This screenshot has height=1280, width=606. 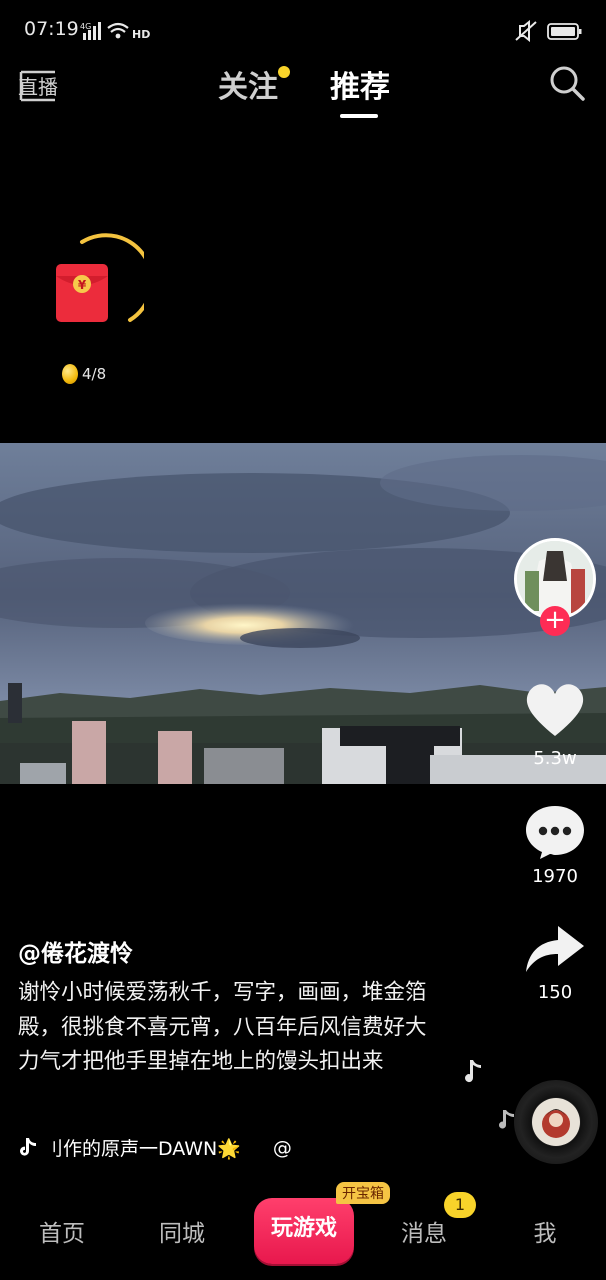 I want to click on tab-me: 我, so click(x=545, y=1231).